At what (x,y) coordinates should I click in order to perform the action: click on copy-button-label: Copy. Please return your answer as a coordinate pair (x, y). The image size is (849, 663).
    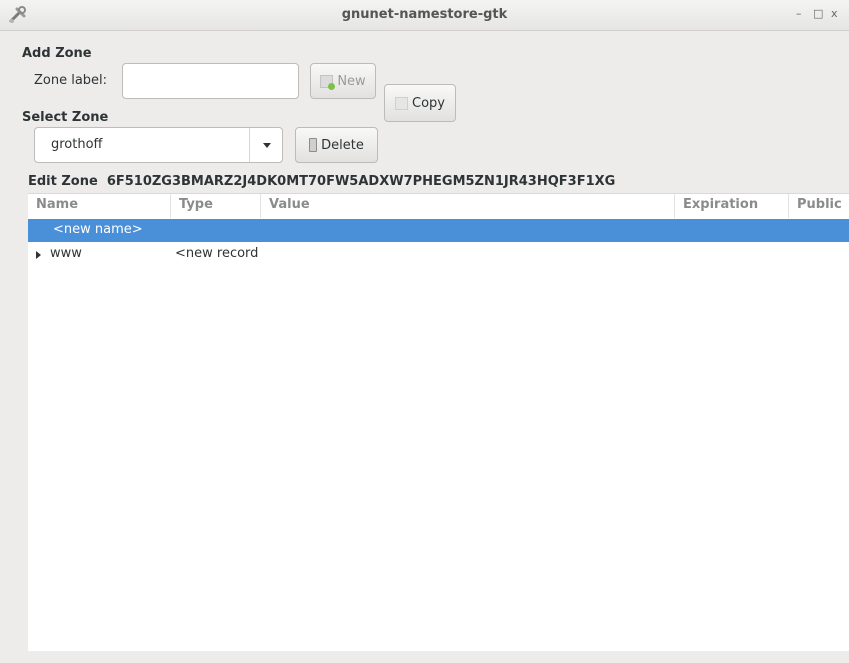
    Looking at the image, I should click on (428, 103).